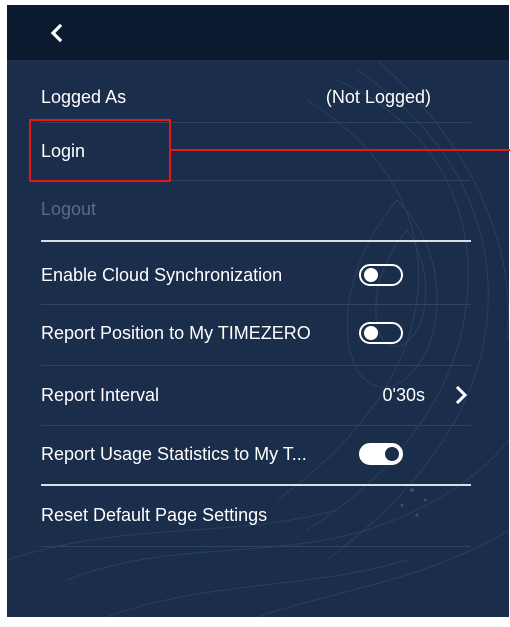  I want to click on back-button, so click(57, 33).